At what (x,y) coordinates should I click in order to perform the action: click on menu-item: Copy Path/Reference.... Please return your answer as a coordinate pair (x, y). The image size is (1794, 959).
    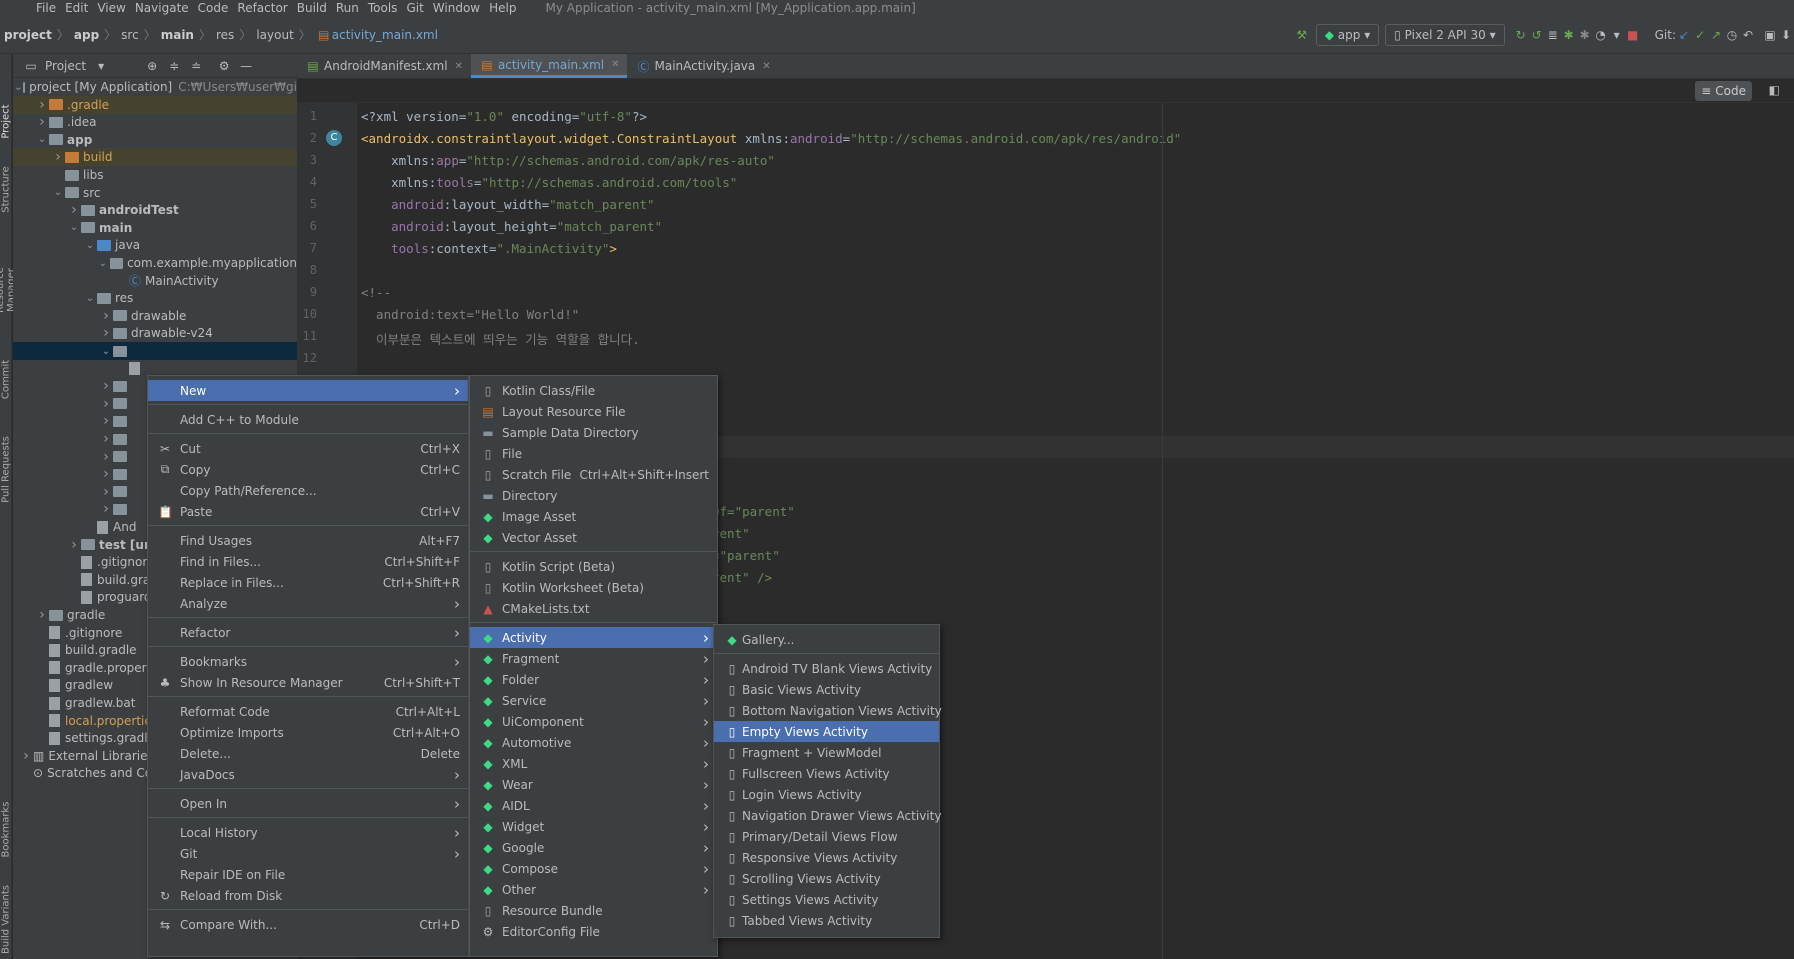
    Looking at the image, I should click on (308, 490).